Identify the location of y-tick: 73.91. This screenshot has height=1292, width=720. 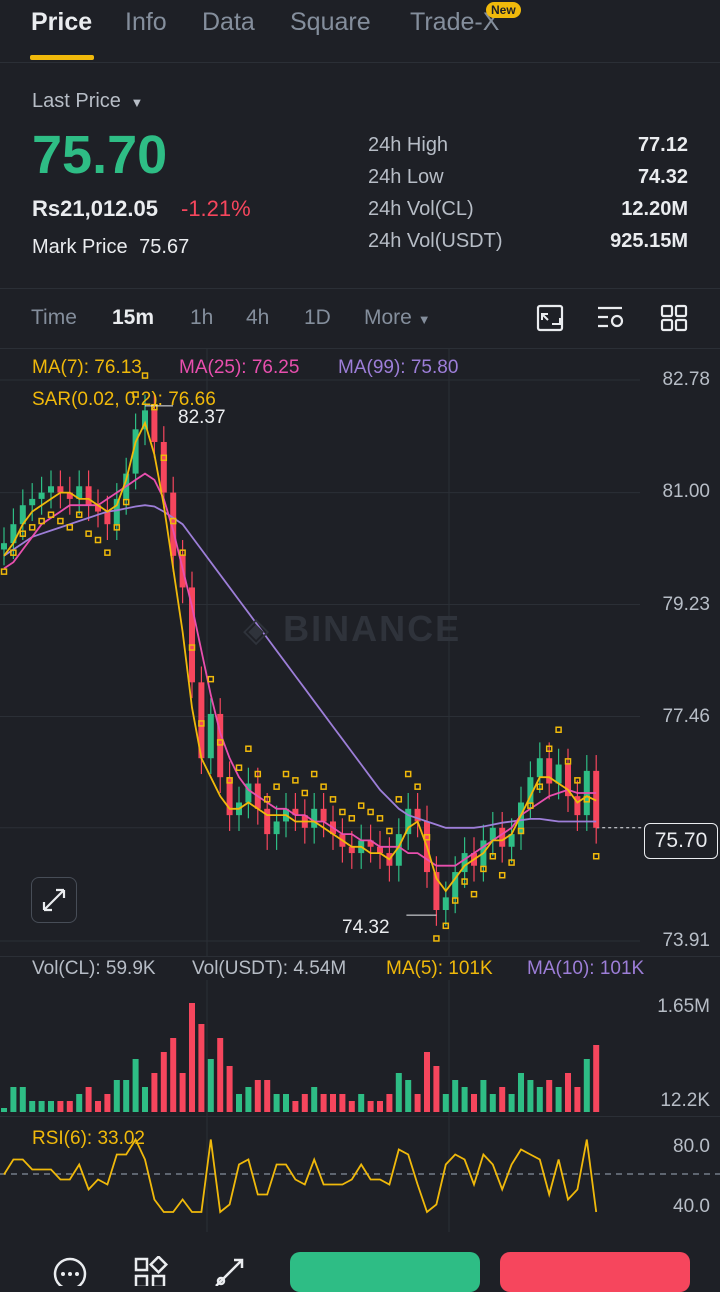
(686, 940).